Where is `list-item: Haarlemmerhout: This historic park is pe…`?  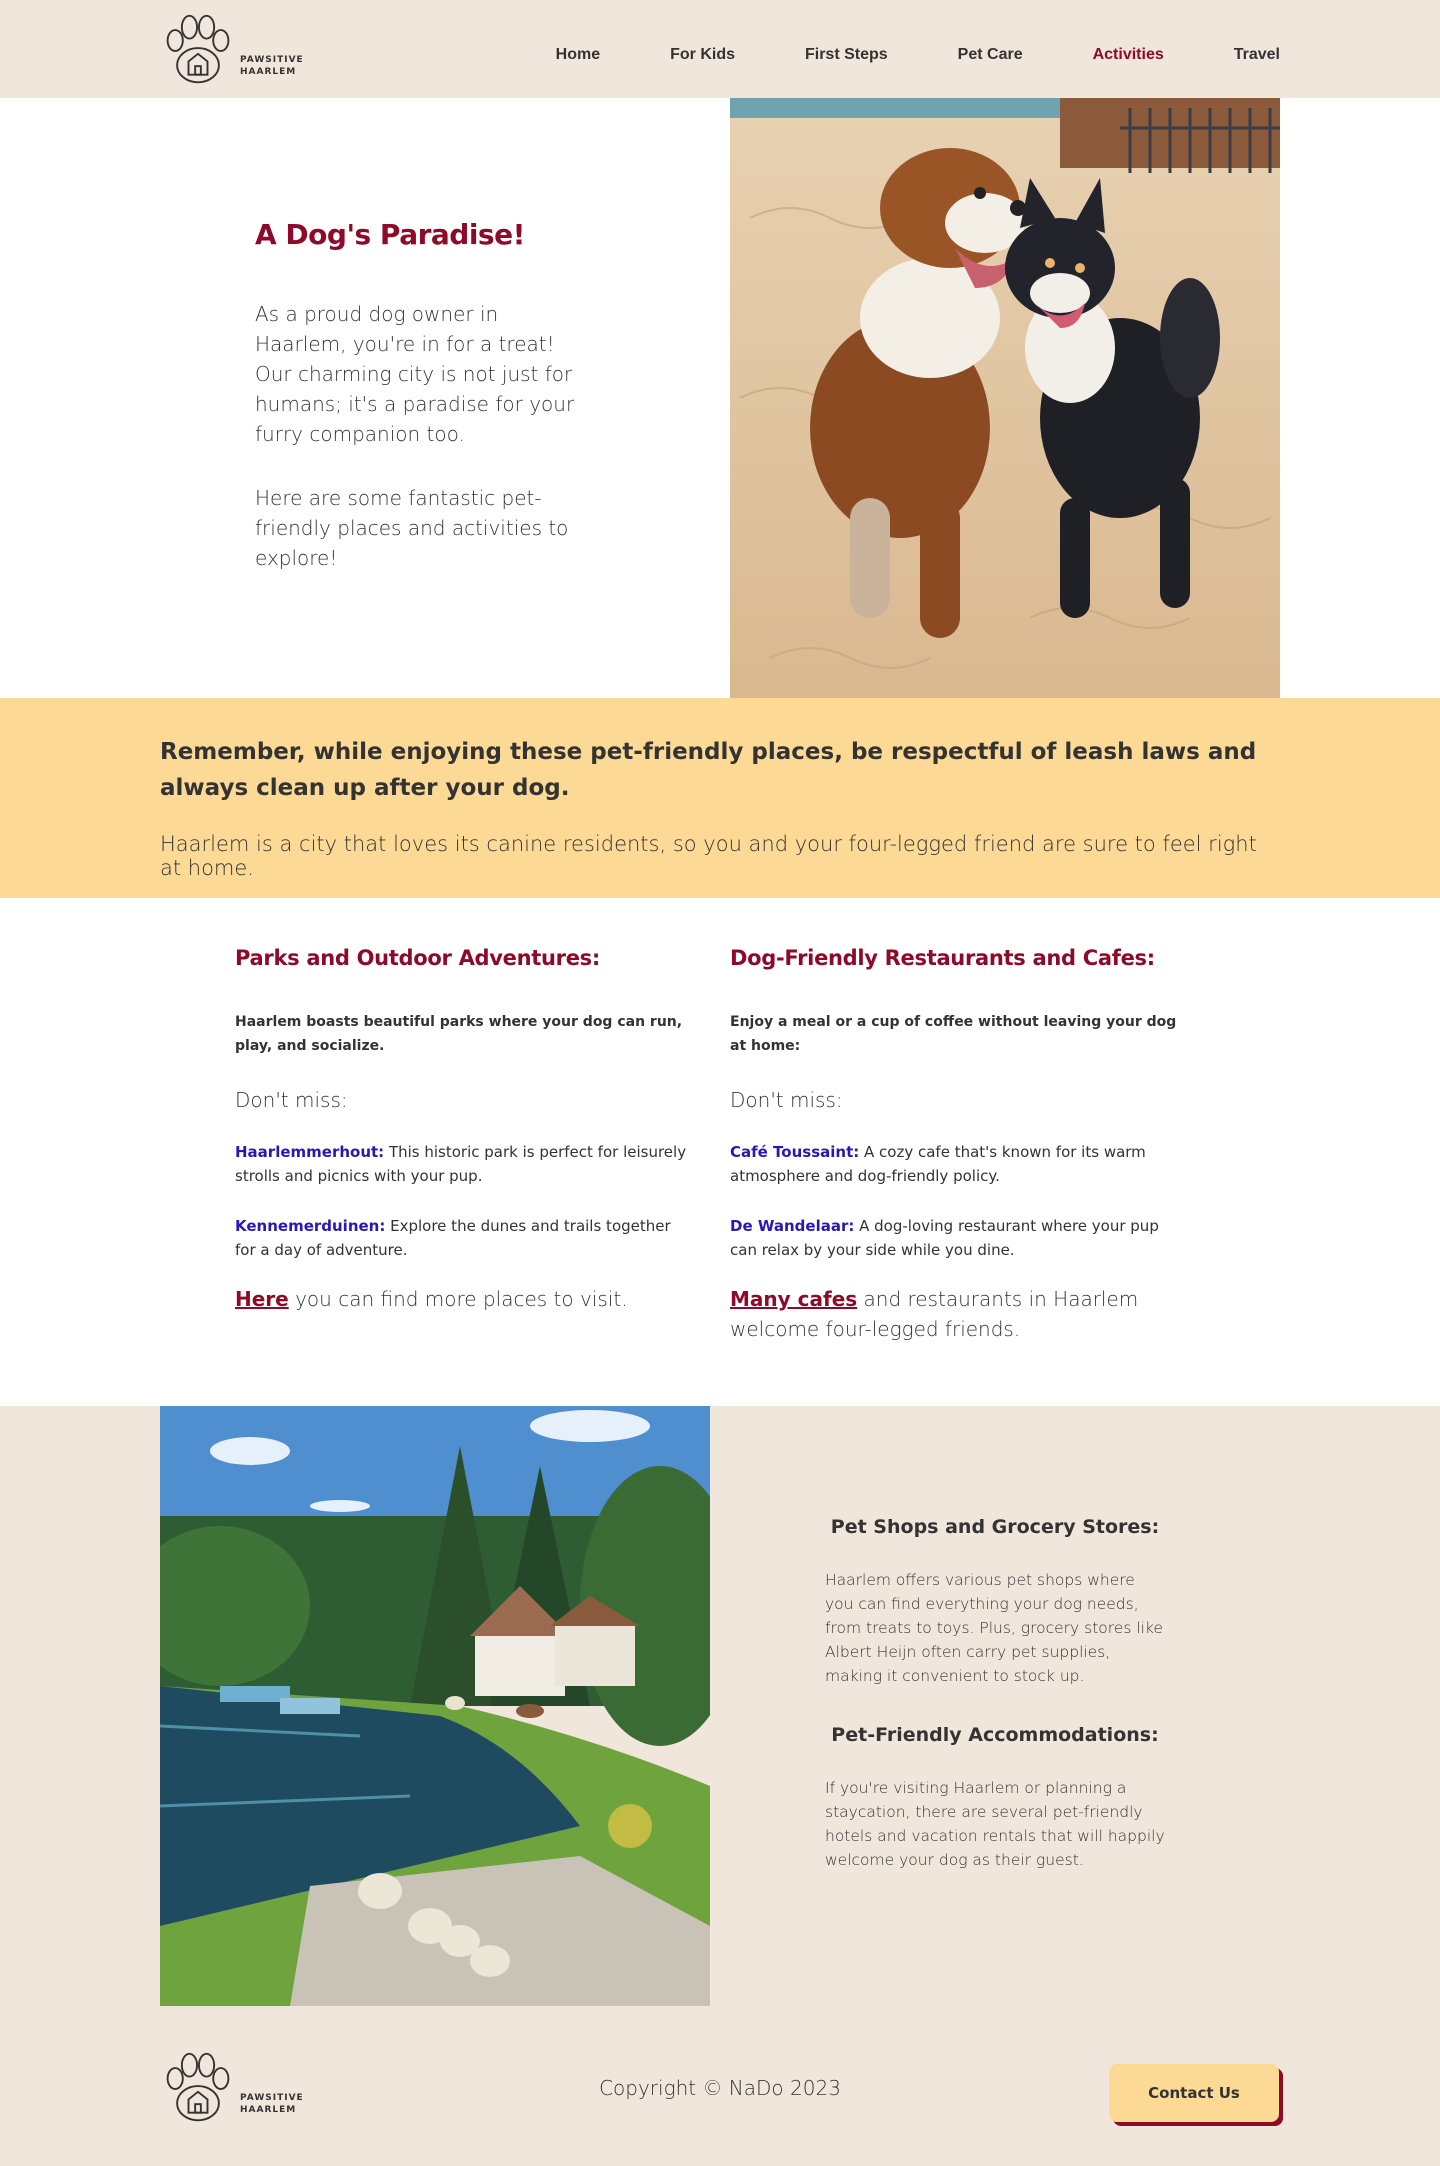 list-item: Haarlemmerhout: This historic park is pe… is located at coordinates (465, 1164).